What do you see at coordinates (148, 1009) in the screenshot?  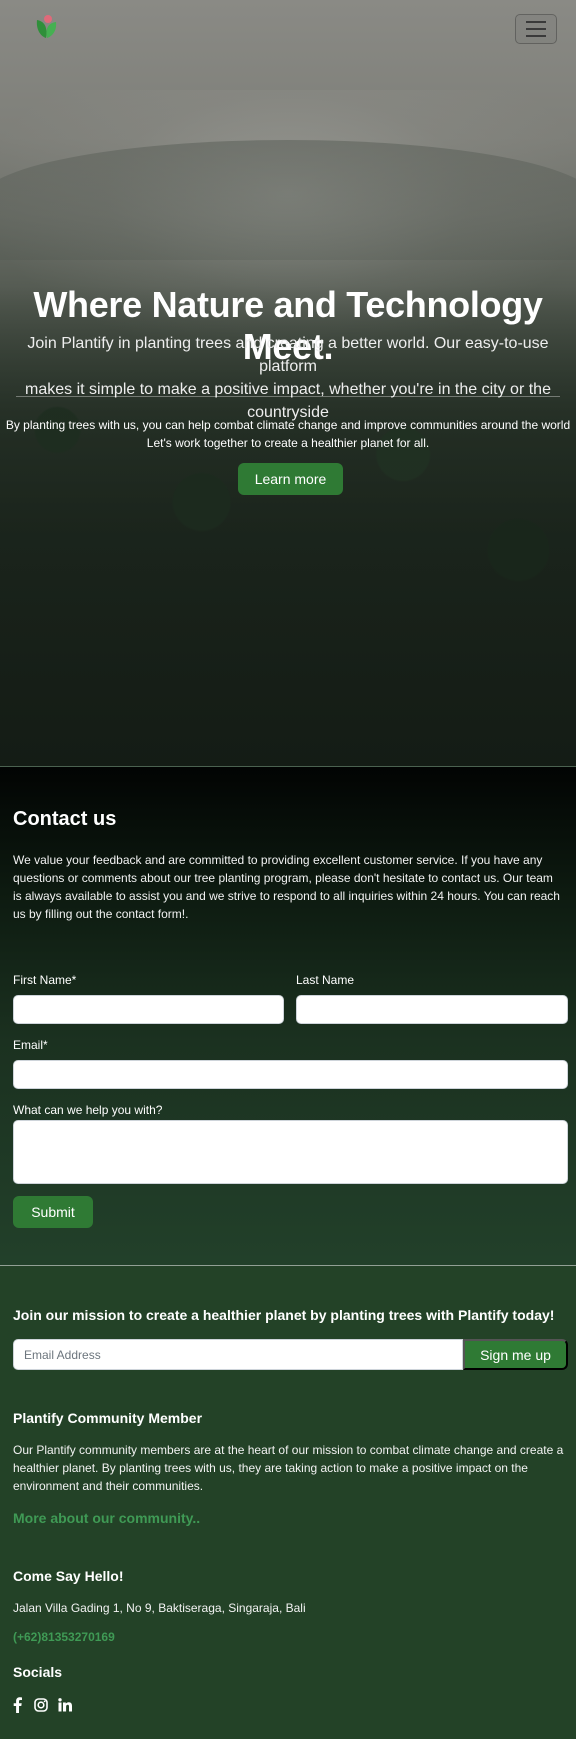 I see `first-name-input` at bounding box center [148, 1009].